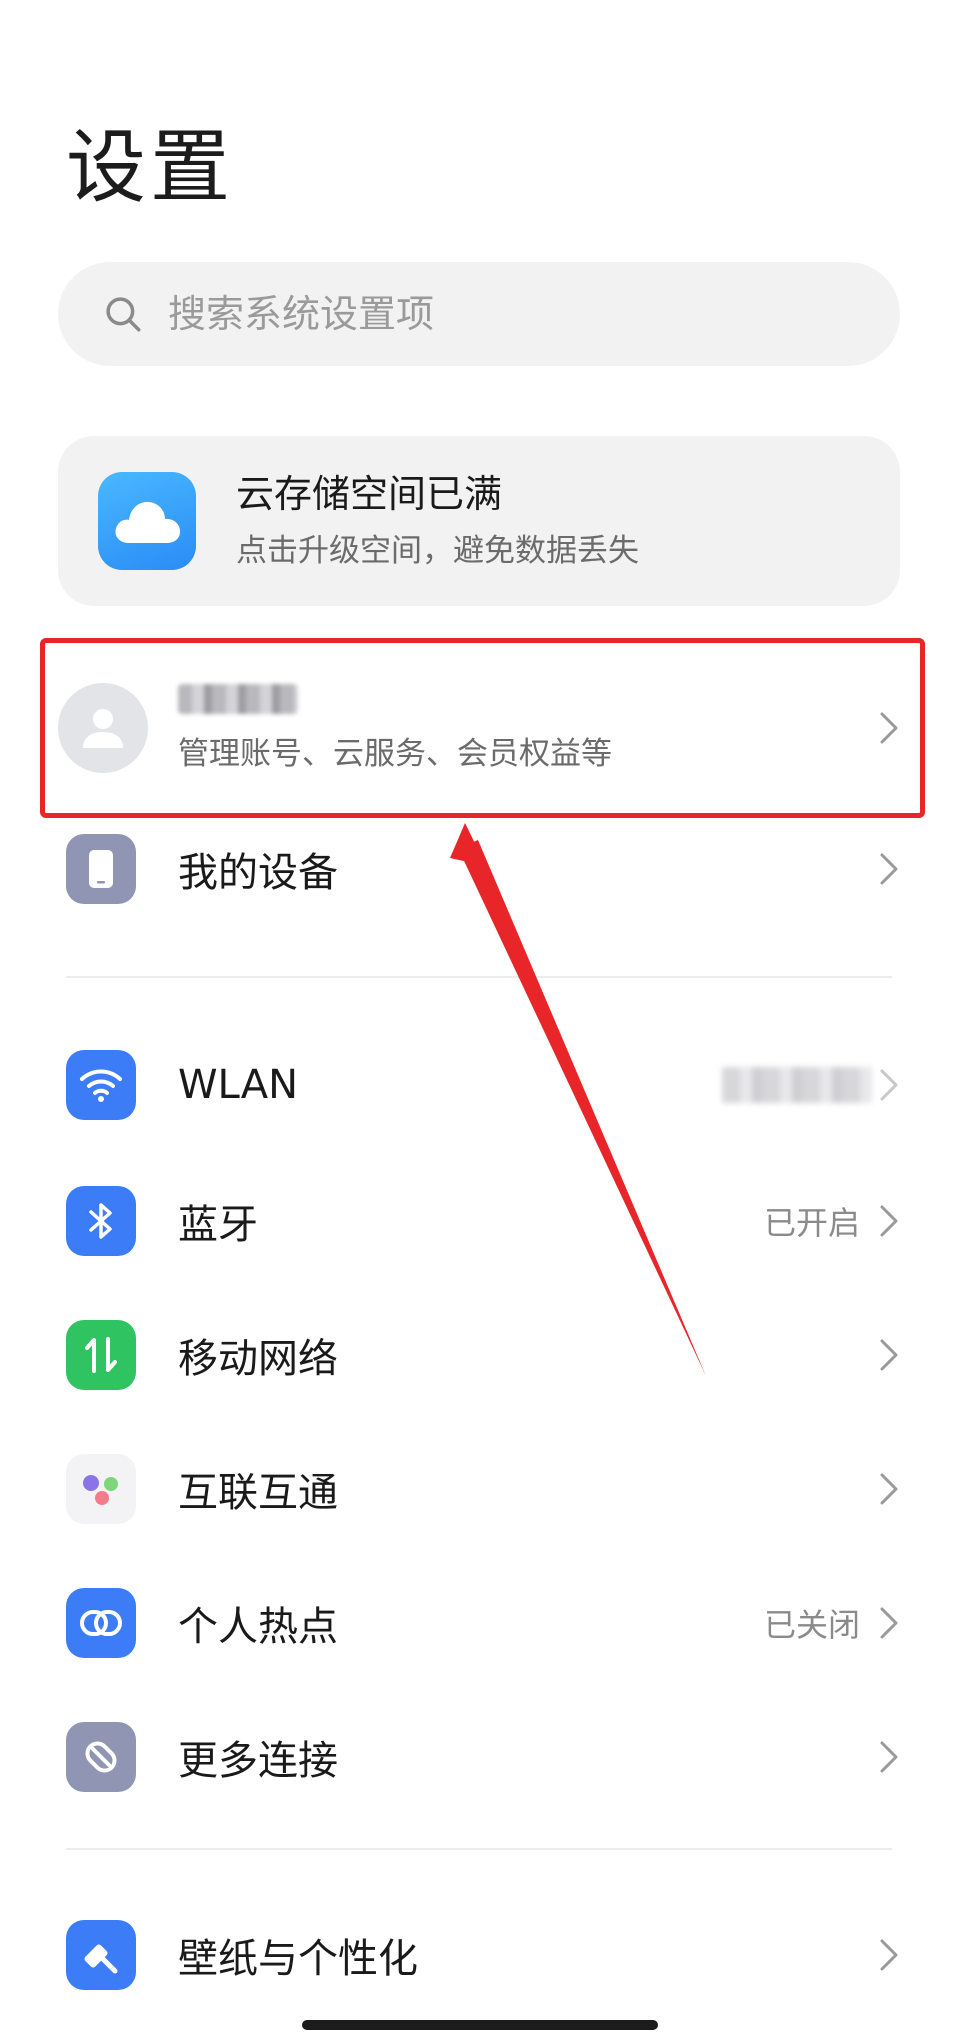 This screenshot has height=2044, width=960. I want to click on wifi-icon, so click(101, 1085).